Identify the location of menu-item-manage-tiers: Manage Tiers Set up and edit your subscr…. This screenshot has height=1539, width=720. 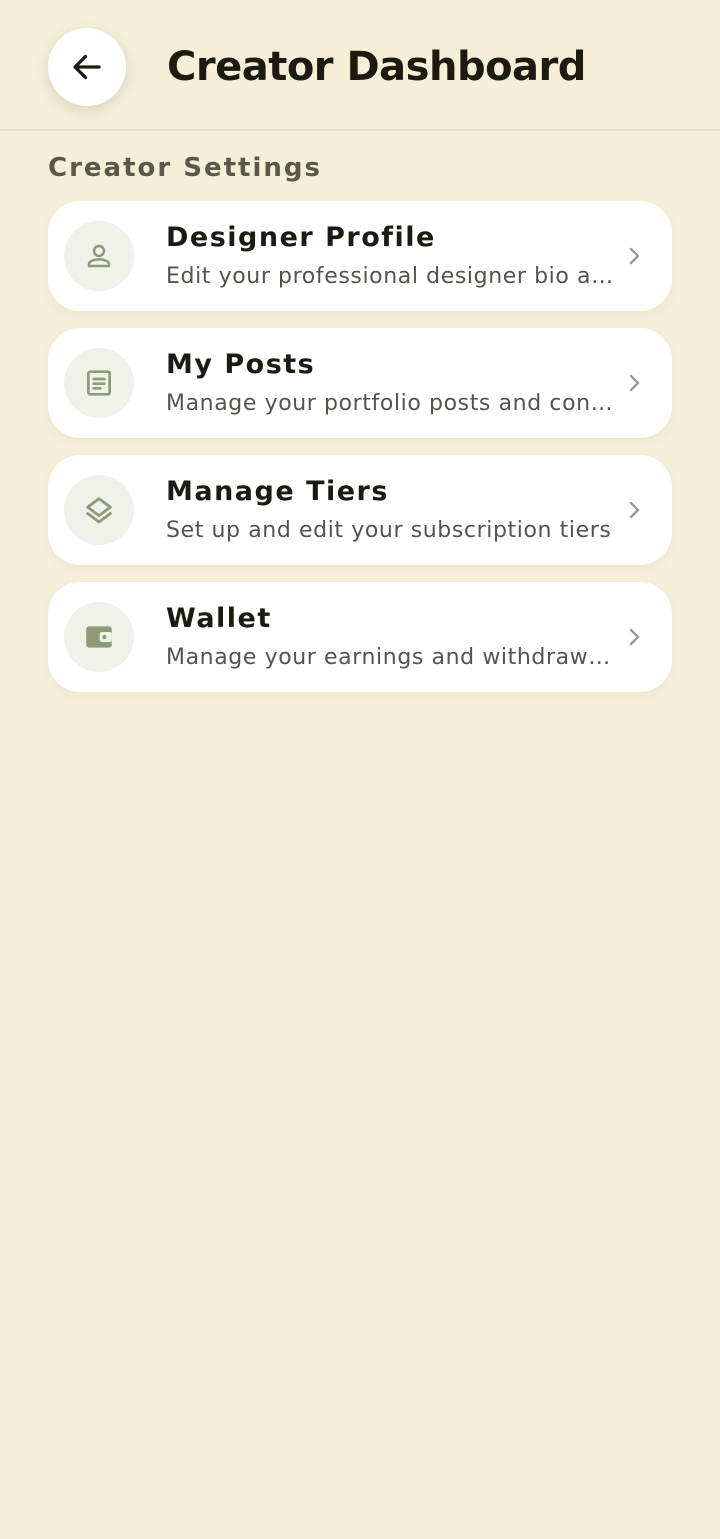
(360, 510).